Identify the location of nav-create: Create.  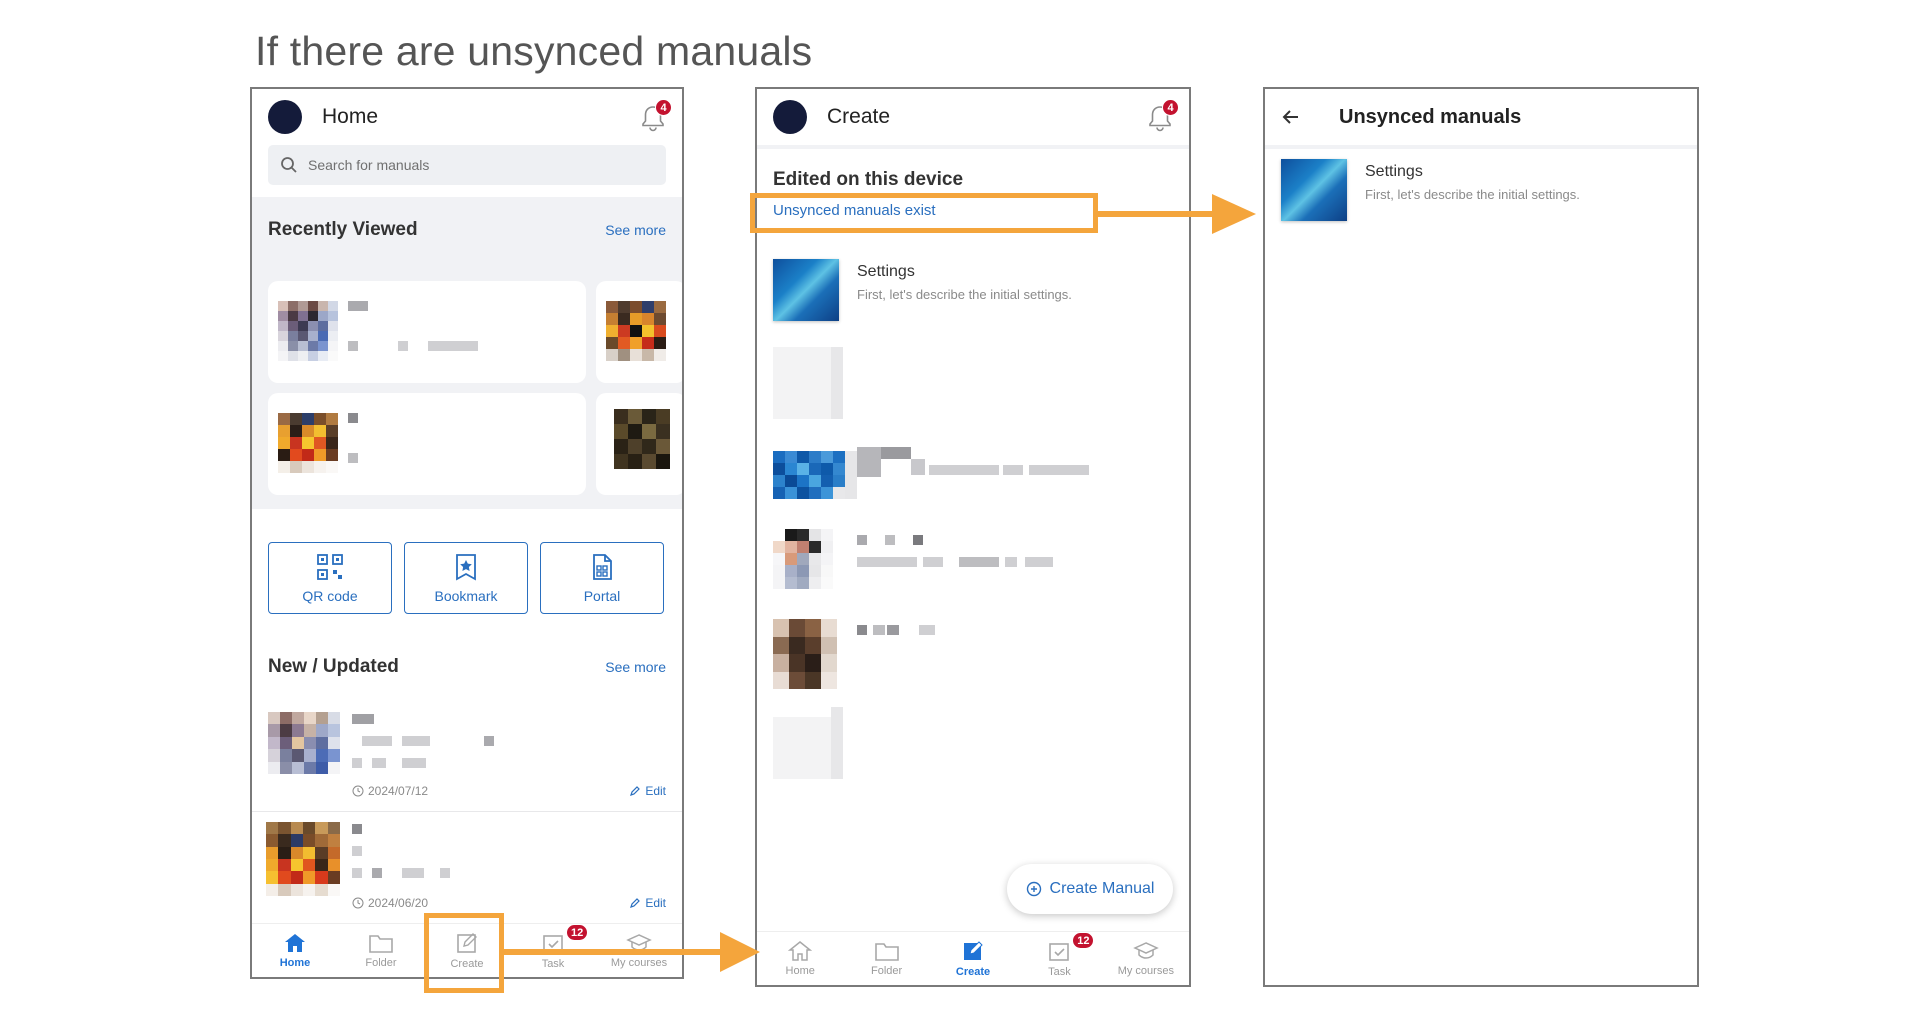
(973, 958).